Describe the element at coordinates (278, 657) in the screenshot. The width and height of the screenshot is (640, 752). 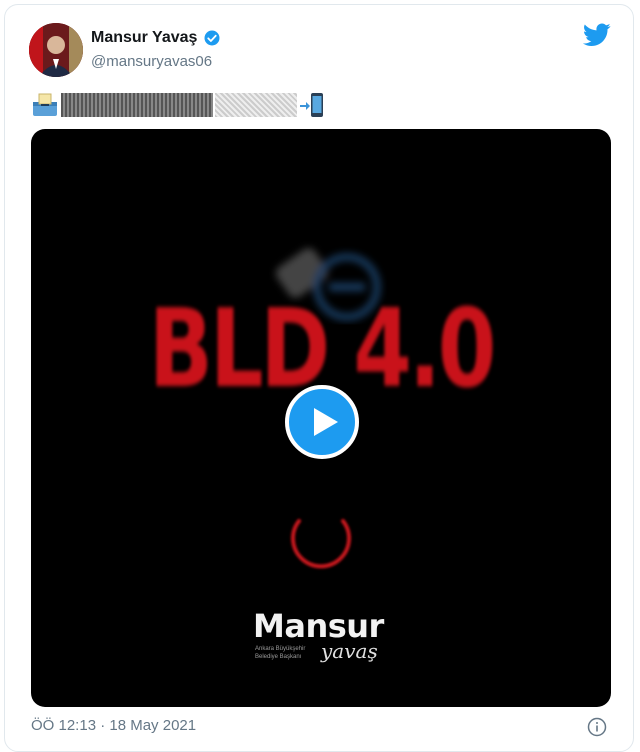
I see `brand-subtitle-line2: Belediye Başkanı` at that location.